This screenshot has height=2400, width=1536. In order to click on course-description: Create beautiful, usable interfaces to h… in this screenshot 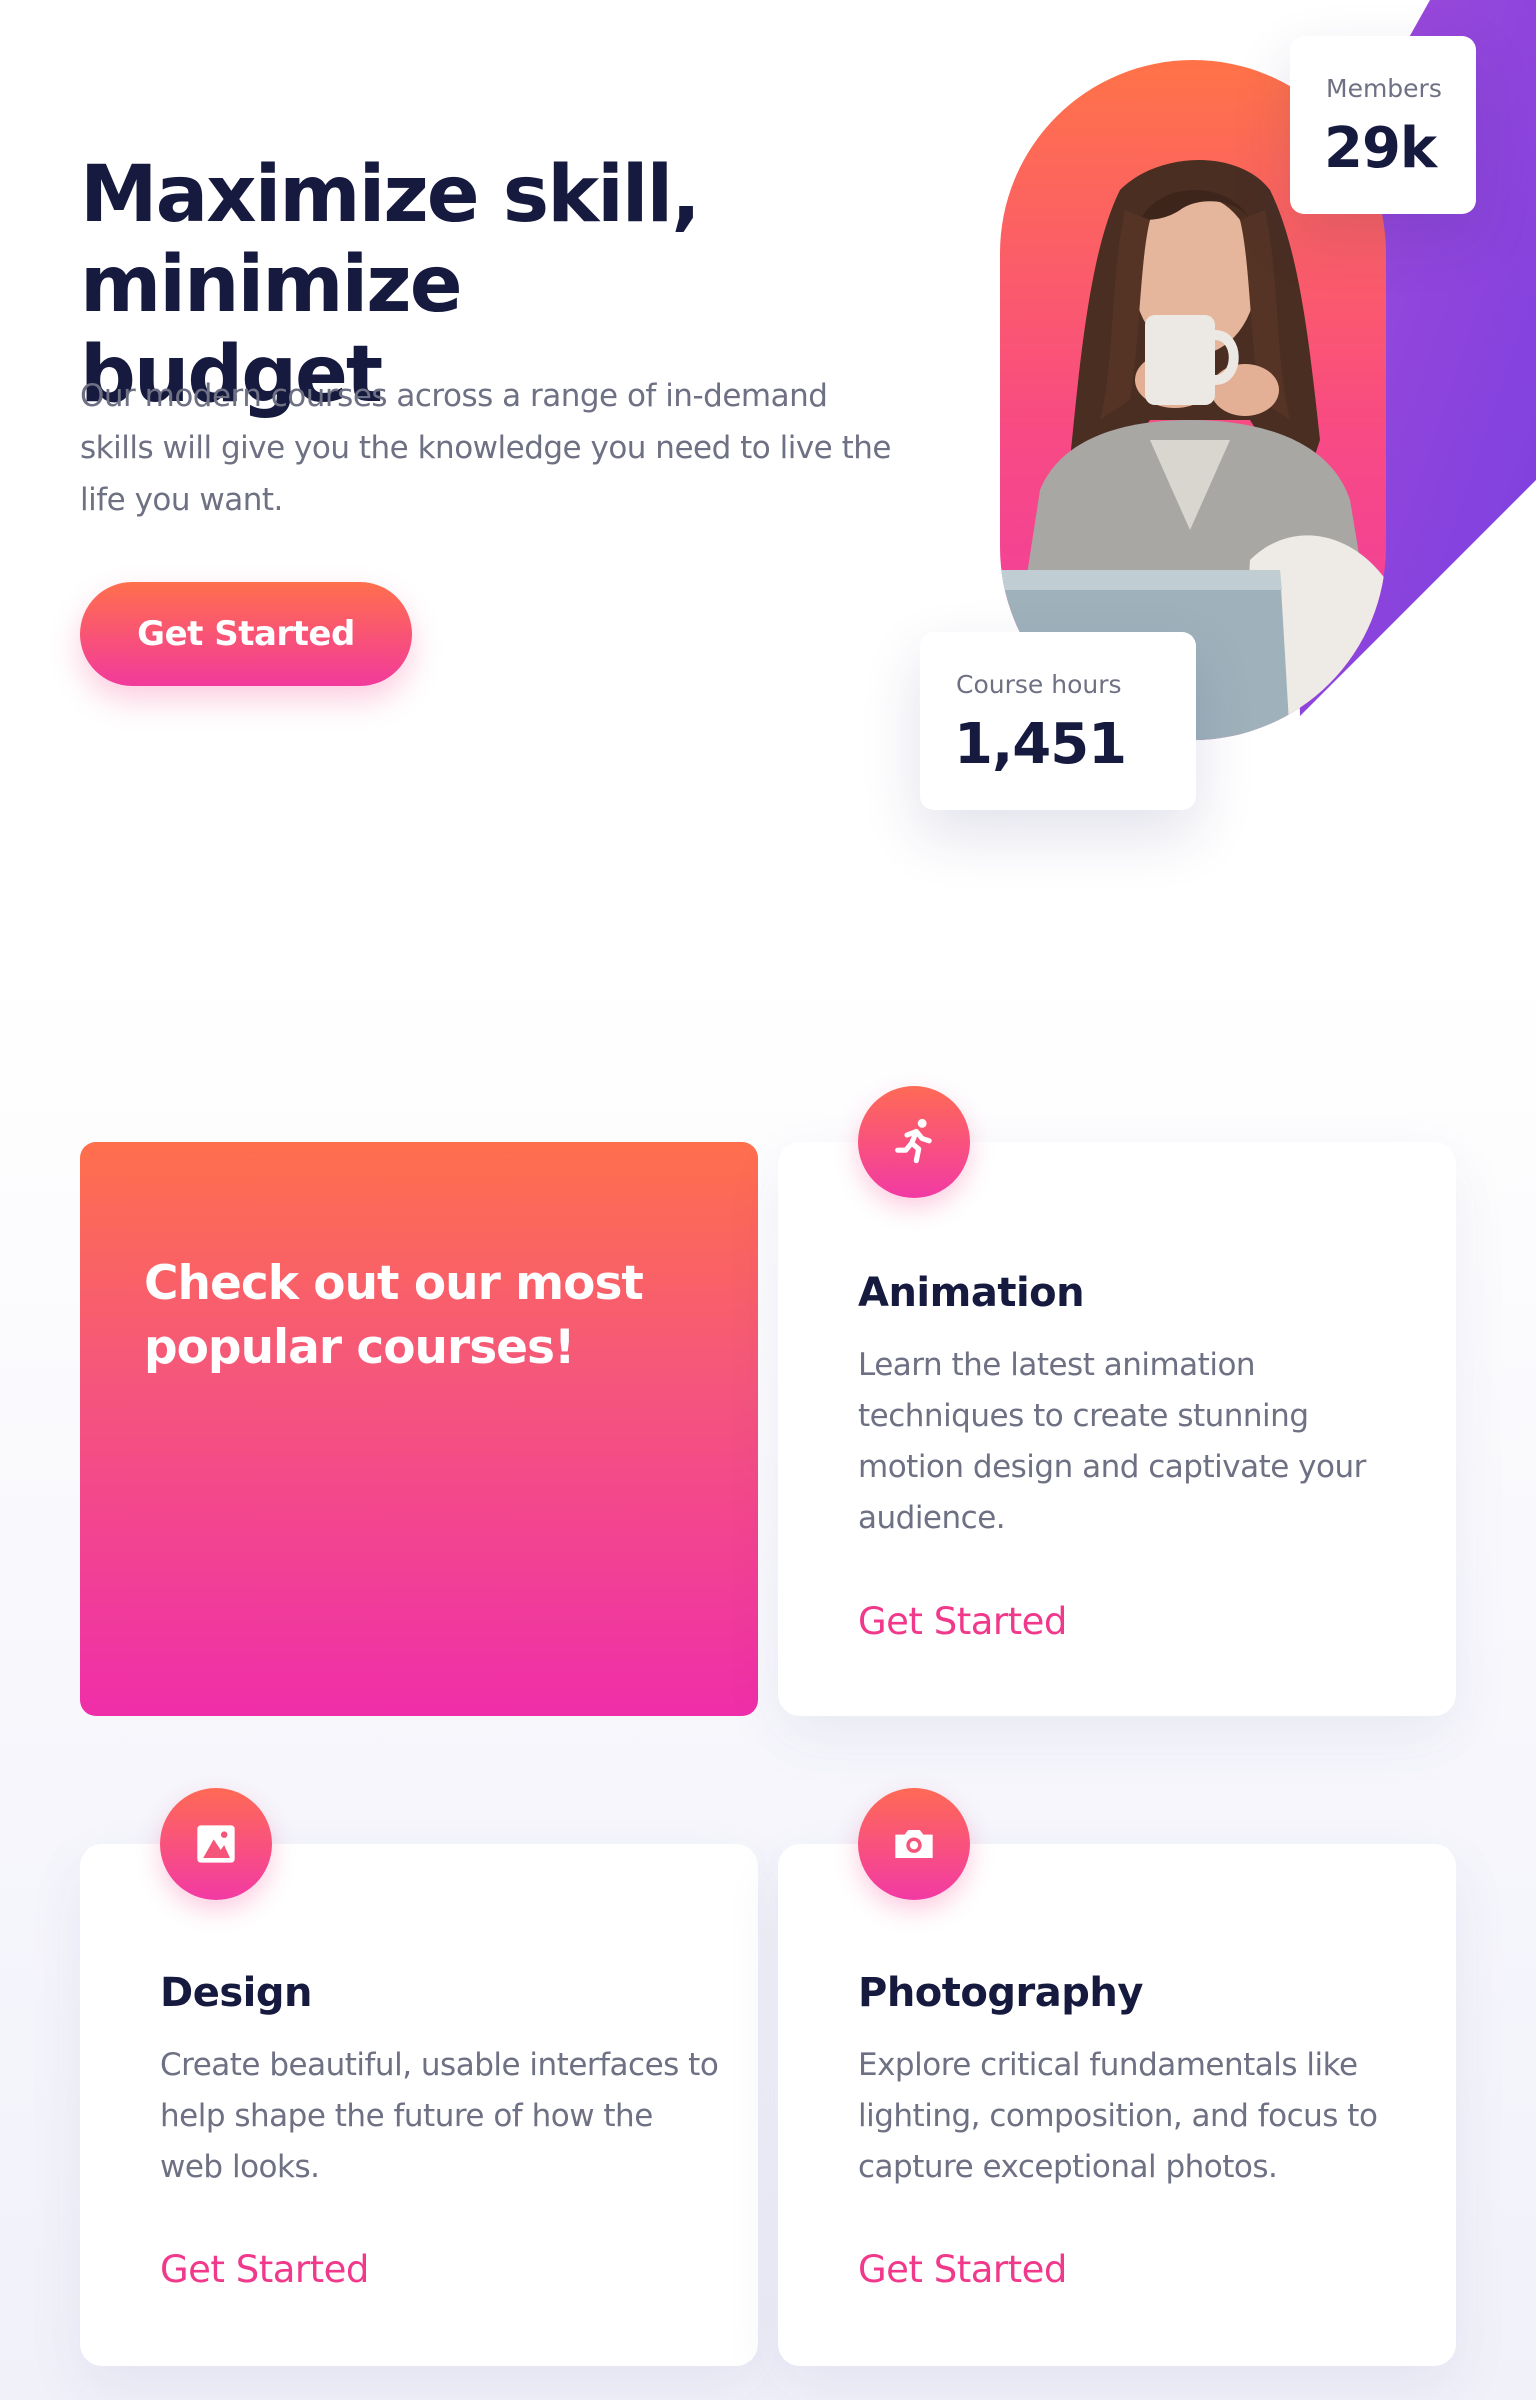, I will do `click(439, 2116)`.